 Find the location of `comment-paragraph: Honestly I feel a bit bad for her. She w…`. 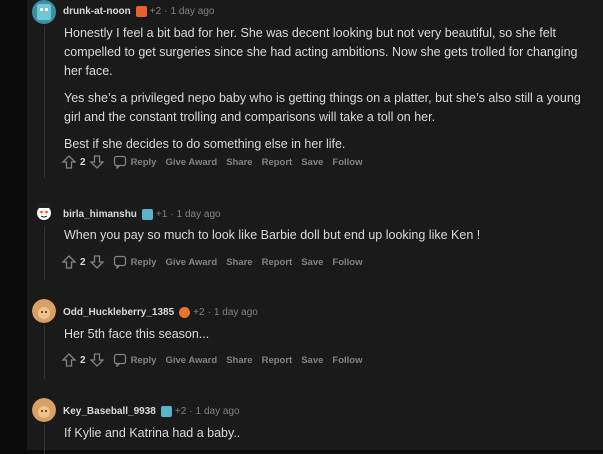

comment-paragraph: Honestly I feel a bit bad for her. She w… is located at coordinates (321, 52).